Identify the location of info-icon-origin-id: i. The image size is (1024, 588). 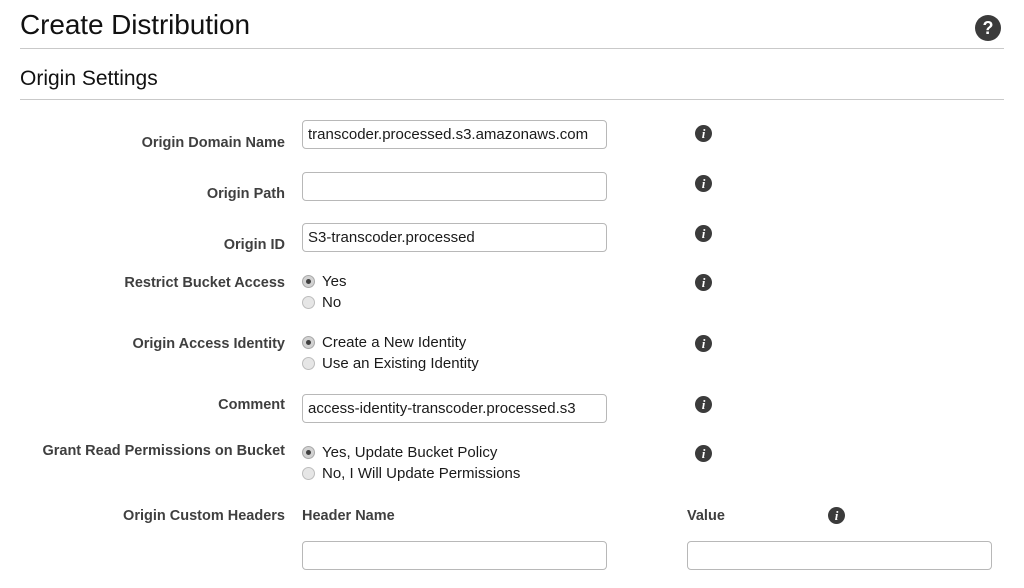
(703, 233).